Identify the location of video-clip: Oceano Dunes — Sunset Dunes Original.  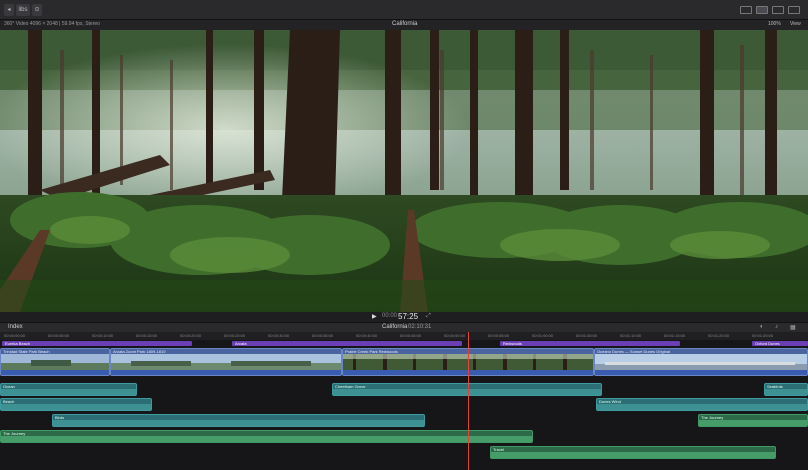
(701, 362).